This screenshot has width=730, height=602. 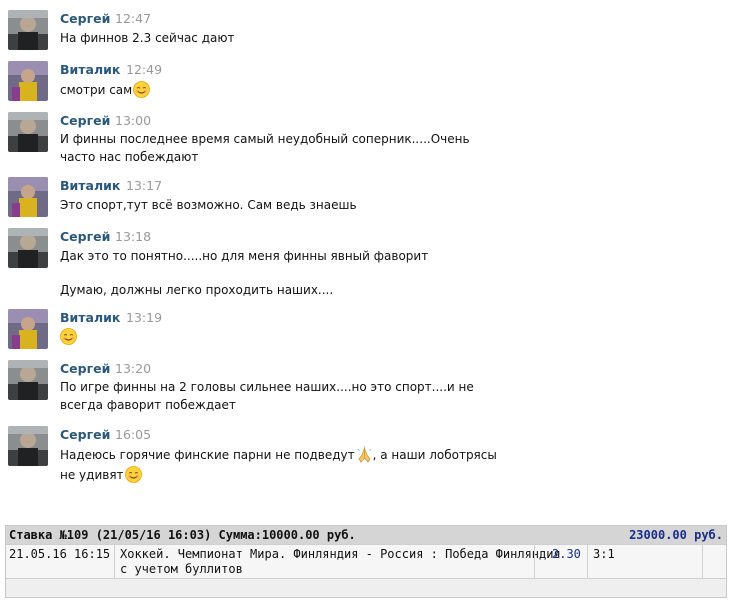 I want to click on message-text: смотри сам, so click(x=105, y=89).